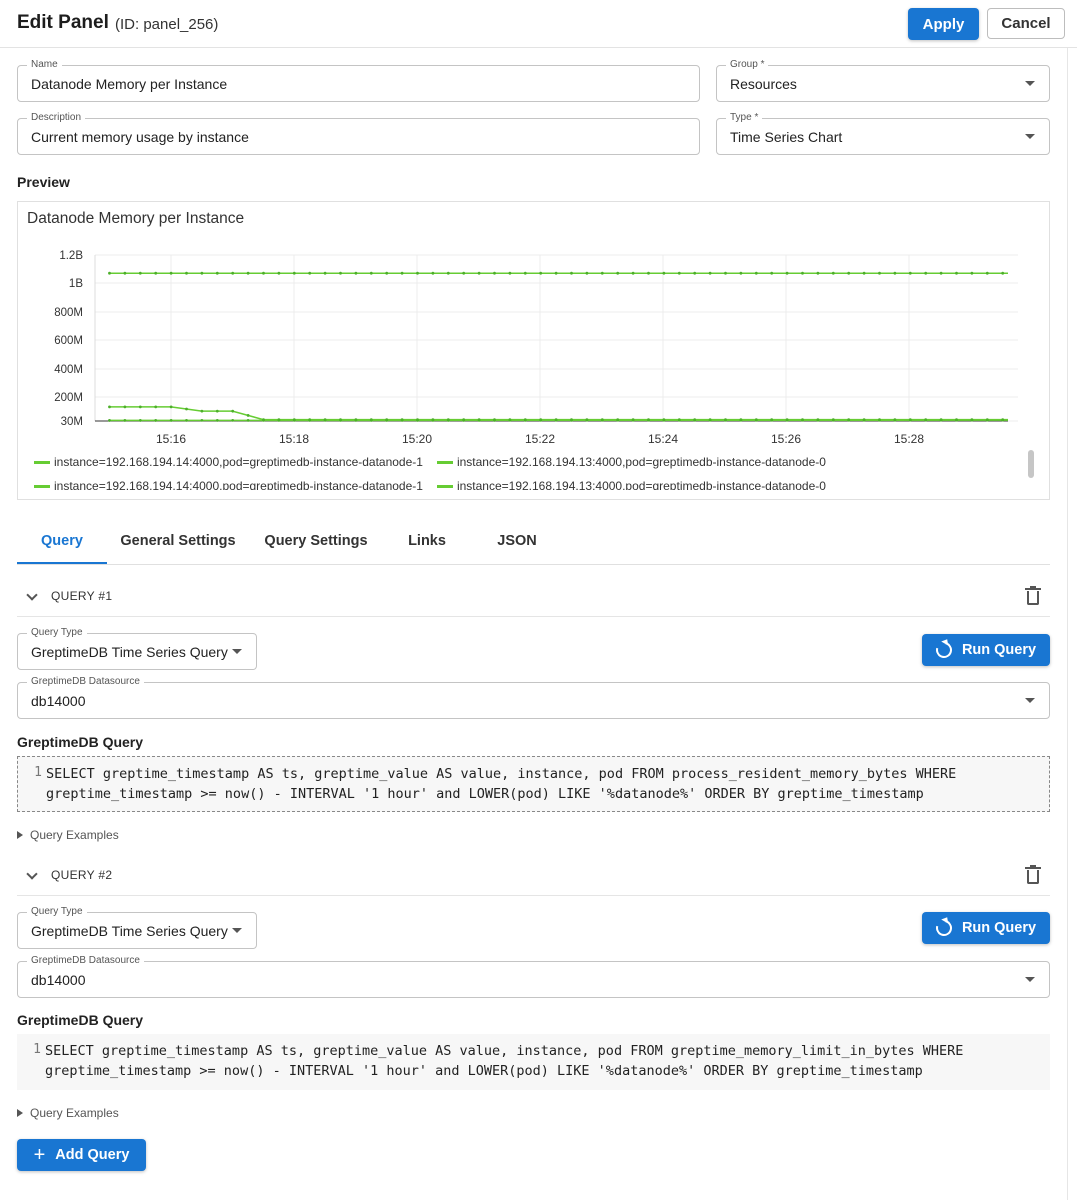  I want to click on name-field: Name Datanode Memory per Instance, so click(358, 80).